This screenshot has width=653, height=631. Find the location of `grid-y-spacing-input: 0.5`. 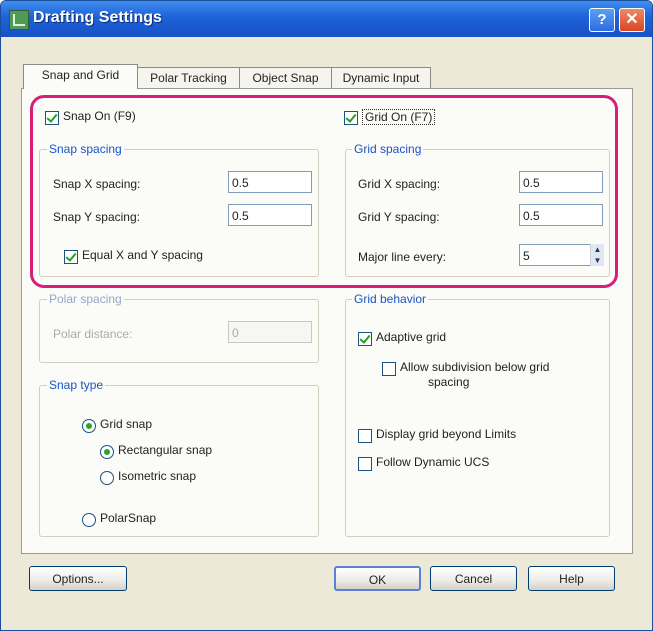

grid-y-spacing-input: 0.5 is located at coordinates (561, 215).